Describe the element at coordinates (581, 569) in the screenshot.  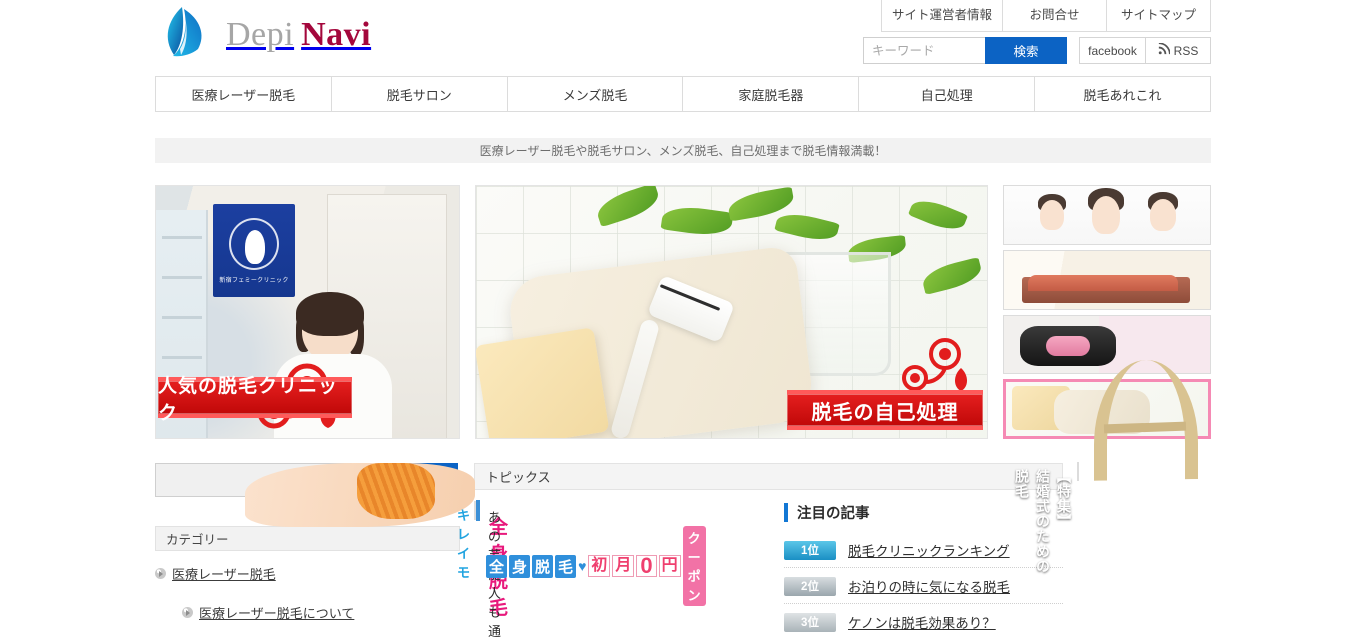
I see `ad-kireimo-coupon: あの芸能人も通ってる キレイモ 全 身 脱 毛 ♥ 初 月 0 円 ク` at that location.